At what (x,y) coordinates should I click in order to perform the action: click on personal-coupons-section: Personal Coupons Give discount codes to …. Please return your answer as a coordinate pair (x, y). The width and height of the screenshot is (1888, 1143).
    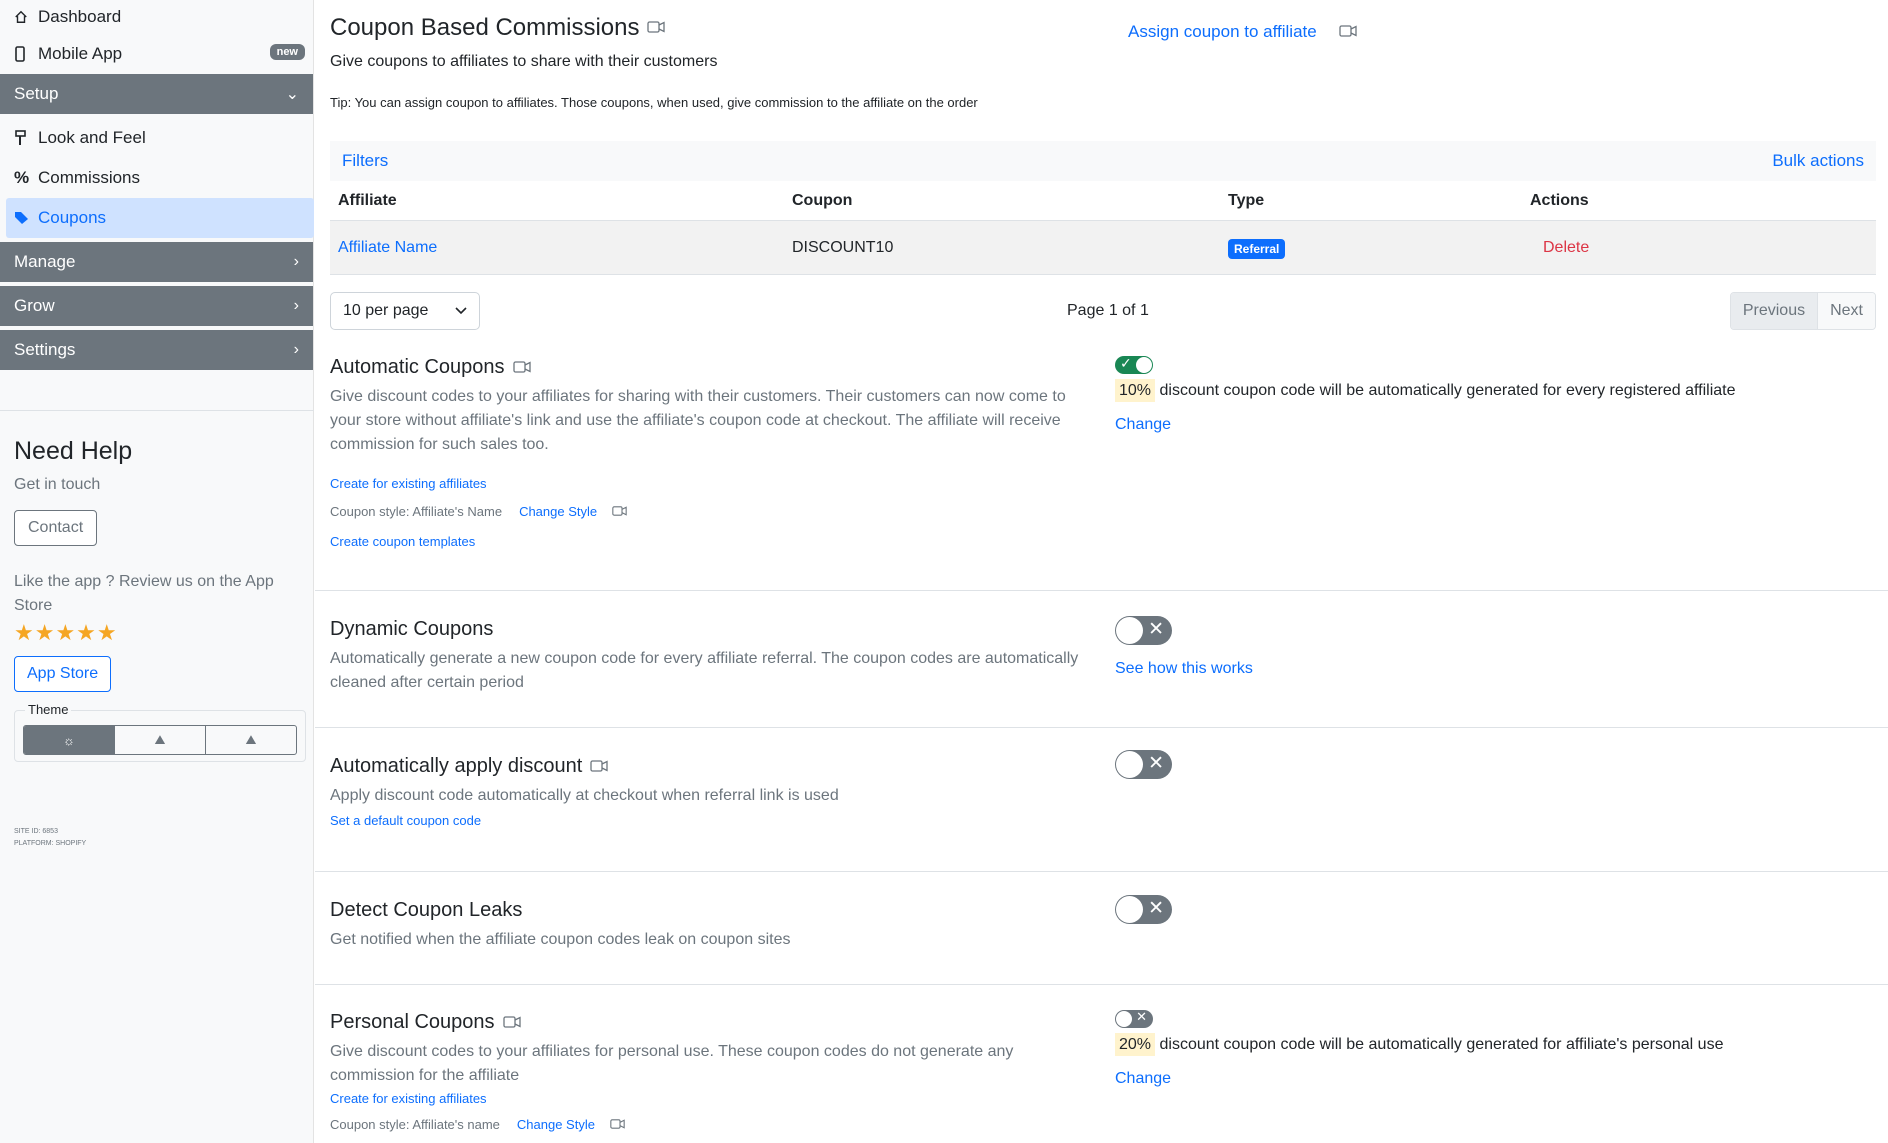
    Looking at the image, I should click on (1103, 1071).